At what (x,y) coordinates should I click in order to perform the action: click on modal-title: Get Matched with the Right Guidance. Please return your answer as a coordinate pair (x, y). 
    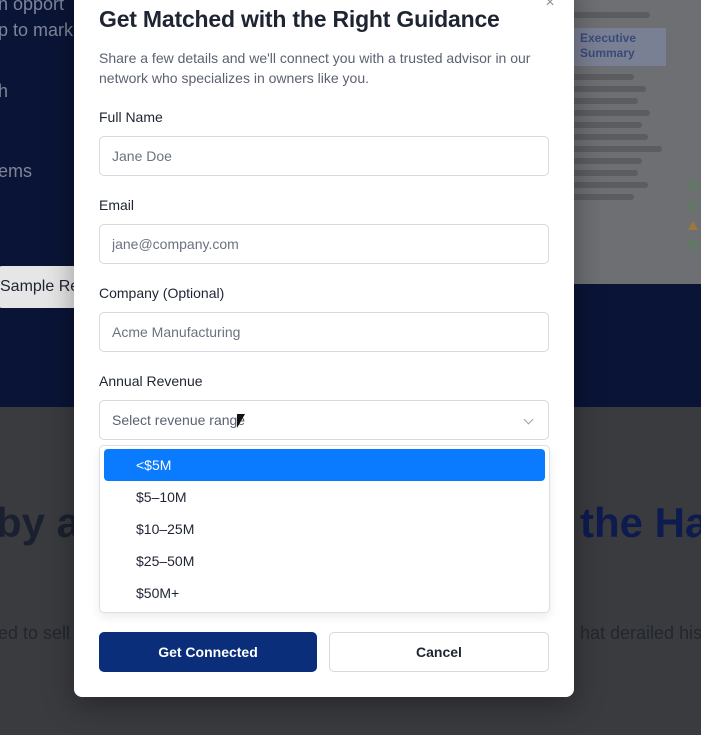
    Looking at the image, I should click on (299, 19).